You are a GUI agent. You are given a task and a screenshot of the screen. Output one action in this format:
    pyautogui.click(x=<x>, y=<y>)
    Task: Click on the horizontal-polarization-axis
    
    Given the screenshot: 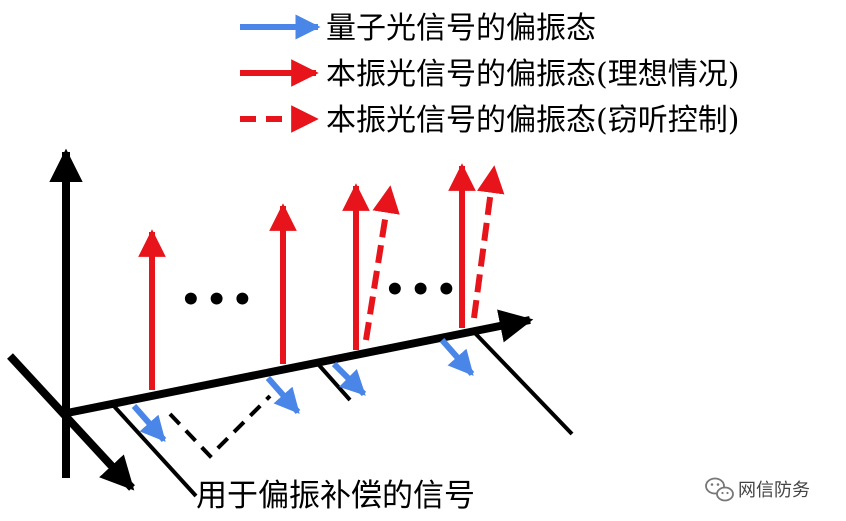 What is the action you would take?
    pyautogui.click(x=71, y=422)
    